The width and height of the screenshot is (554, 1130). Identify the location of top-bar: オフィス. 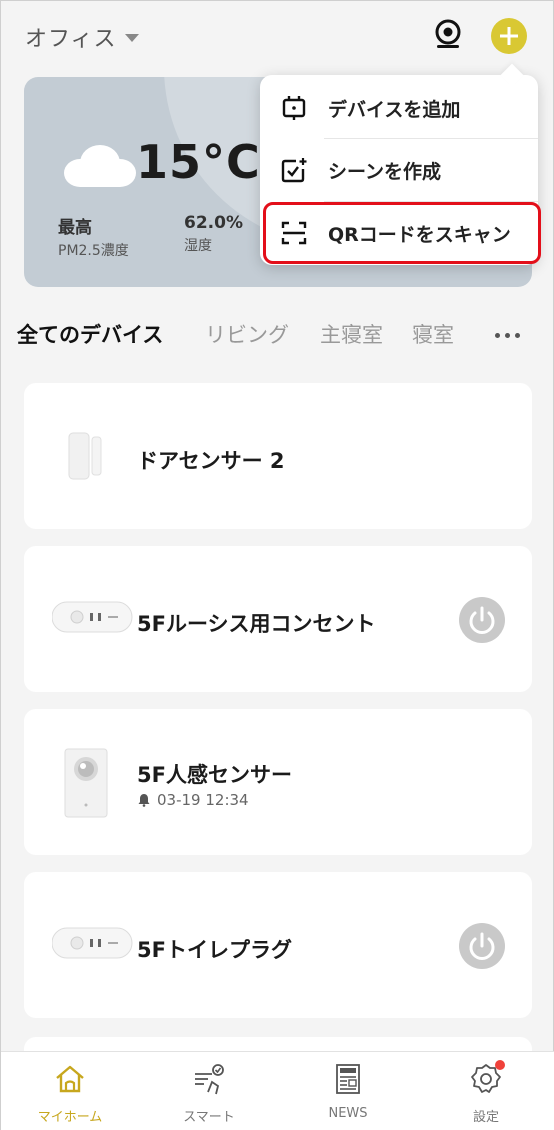
(277, 36).